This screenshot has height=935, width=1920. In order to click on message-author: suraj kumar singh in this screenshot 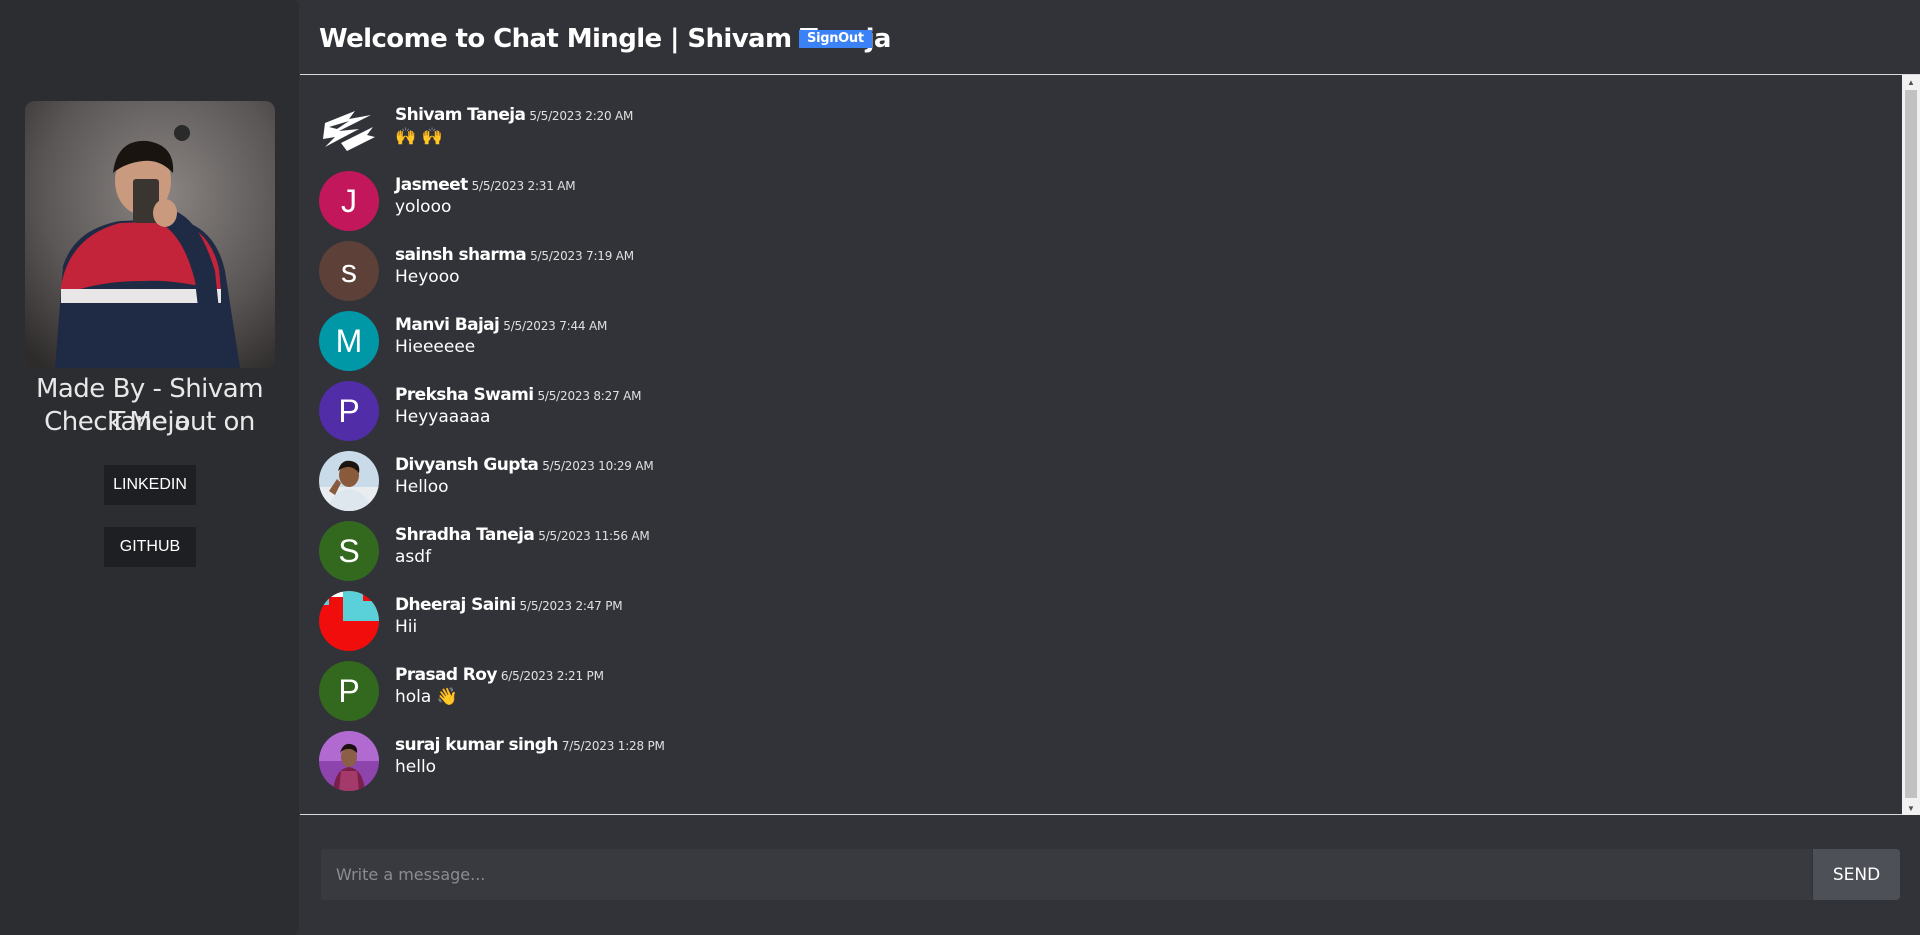, I will do `click(476, 745)`.